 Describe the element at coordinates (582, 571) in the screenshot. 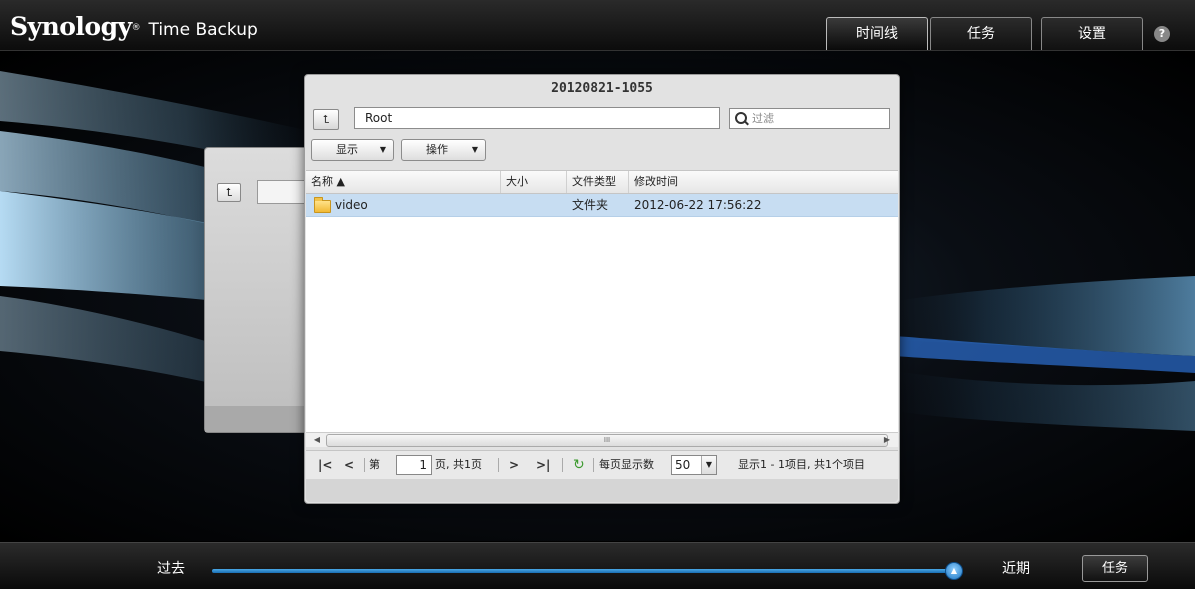

I see `timeline-slider-track` at that location.